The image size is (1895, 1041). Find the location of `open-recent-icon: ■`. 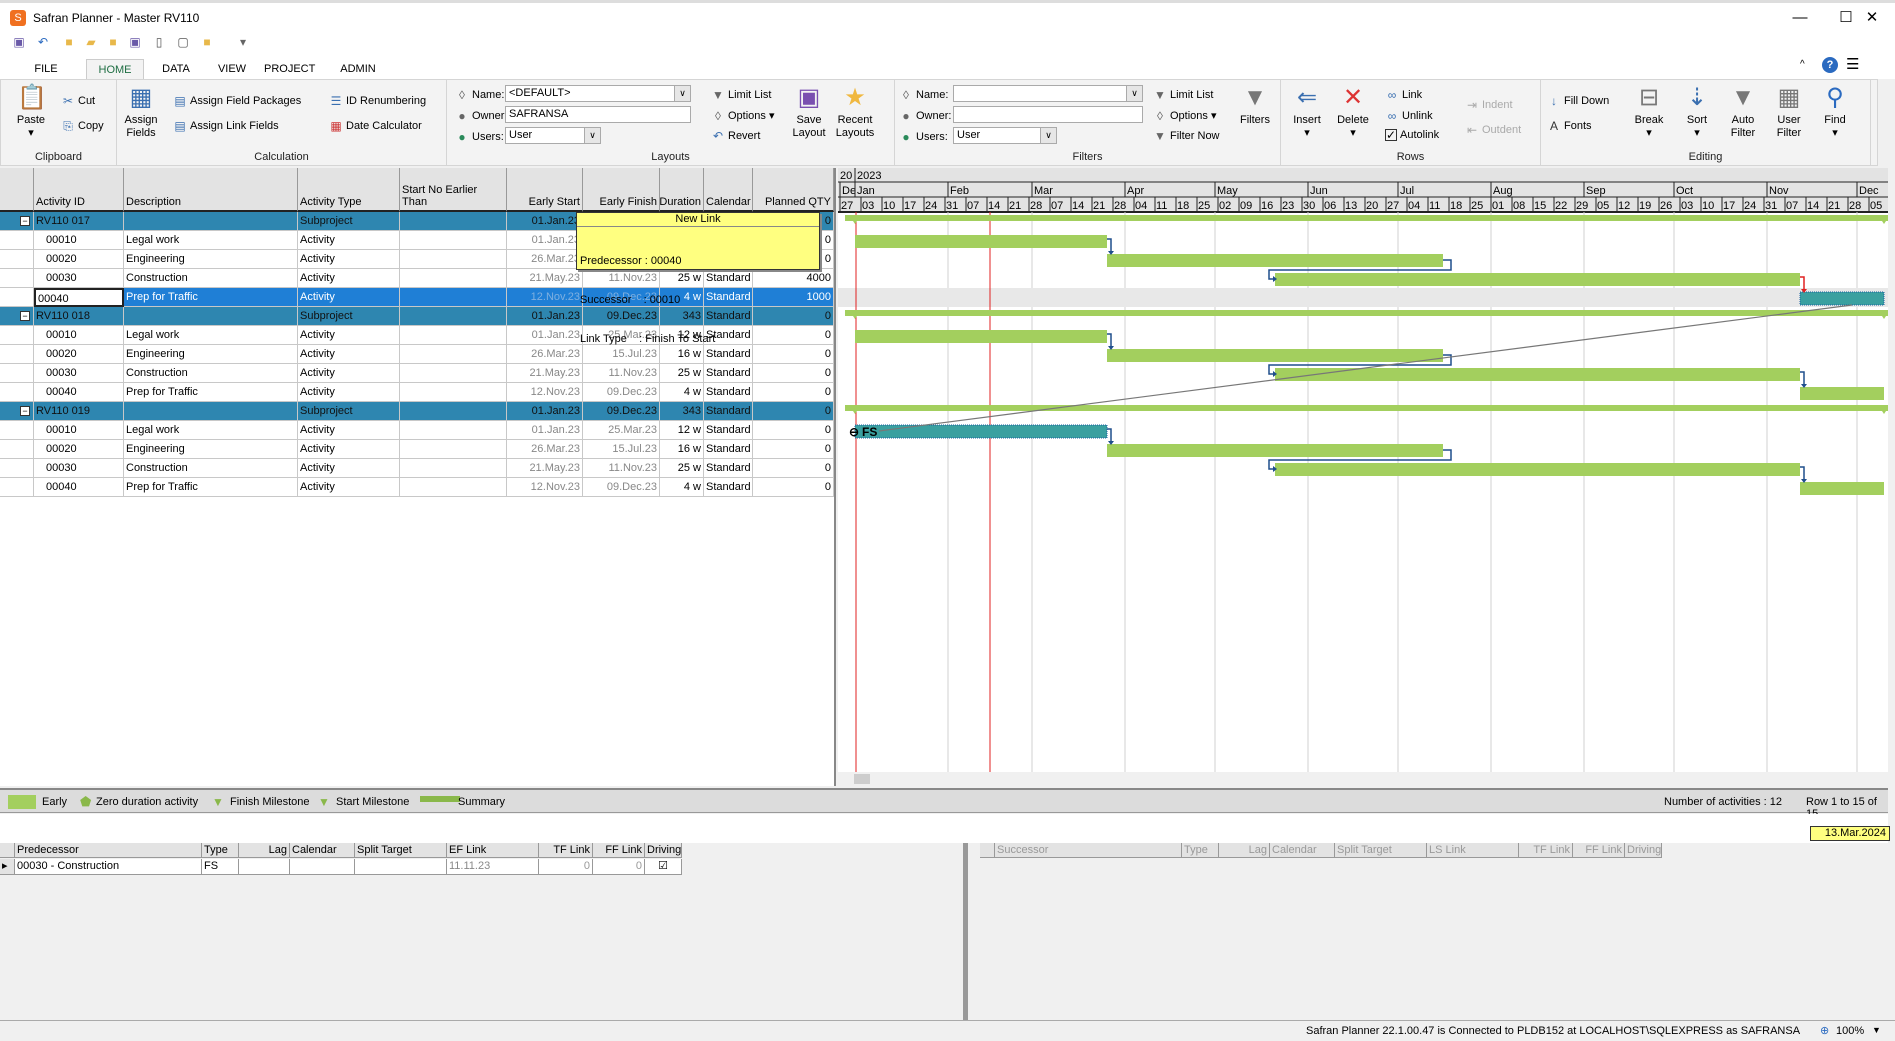

open-recent-icon: ■ is located at coordinates (113, 42).